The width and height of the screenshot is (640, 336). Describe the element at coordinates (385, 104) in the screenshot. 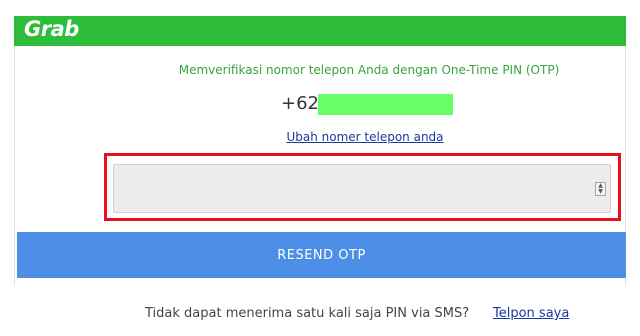

I see `phone-number-redaction` at that location.